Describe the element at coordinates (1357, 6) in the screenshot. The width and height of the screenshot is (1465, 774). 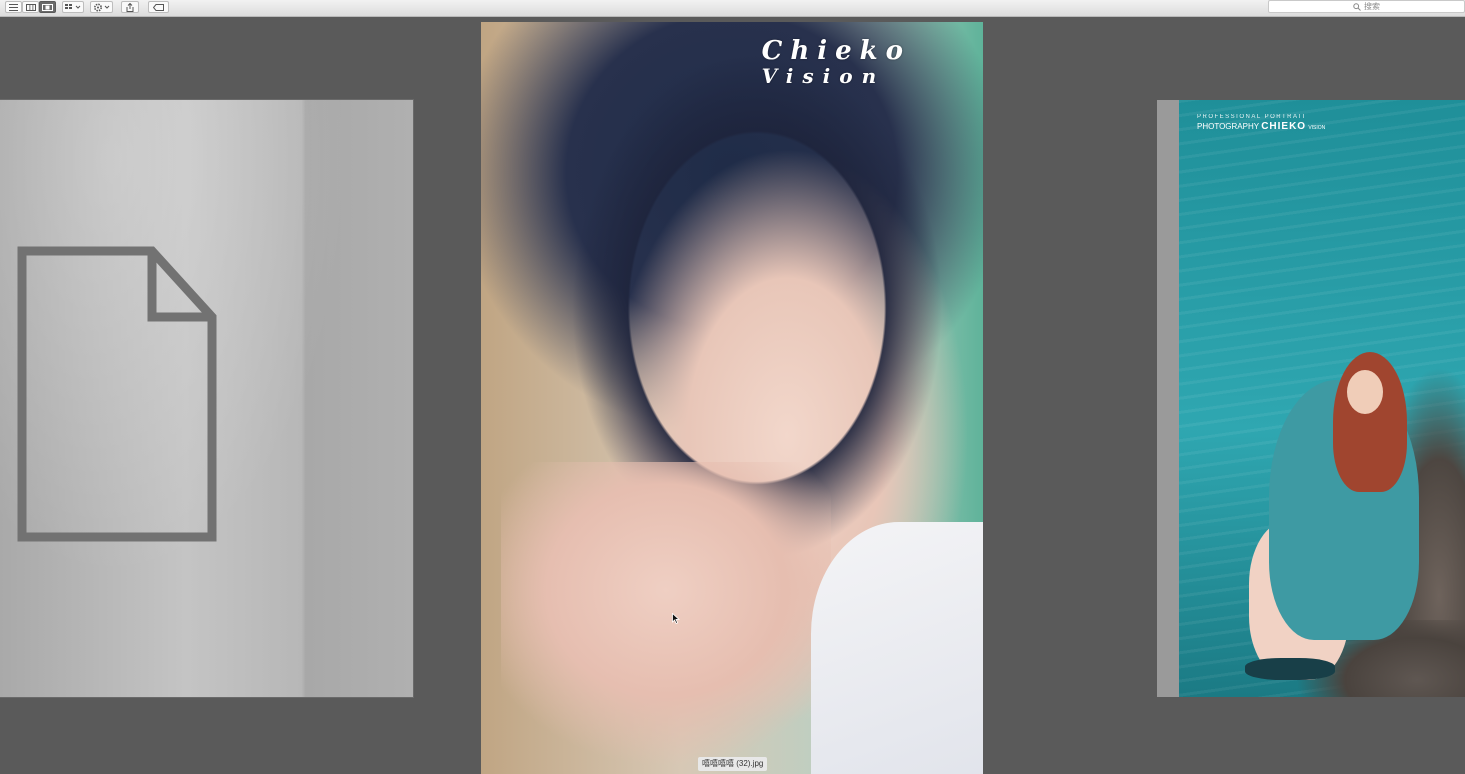
I see `search-icon` at that location.